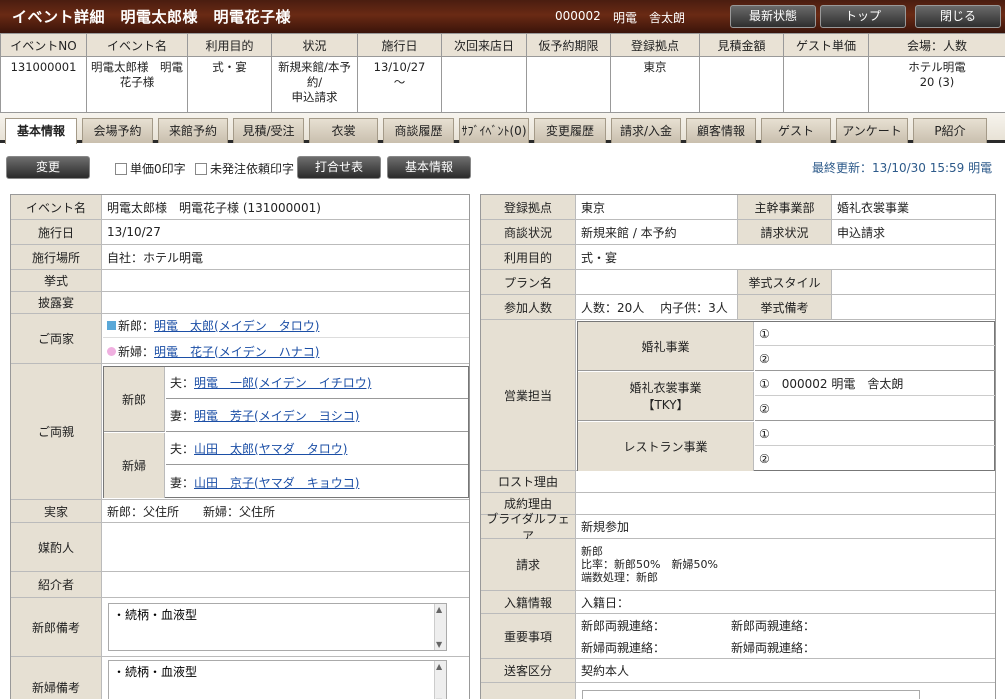 Image resolution: width=1005 pixels, height=699 pixels. I want to click on family-home-label: 実家, so click(56, 511).